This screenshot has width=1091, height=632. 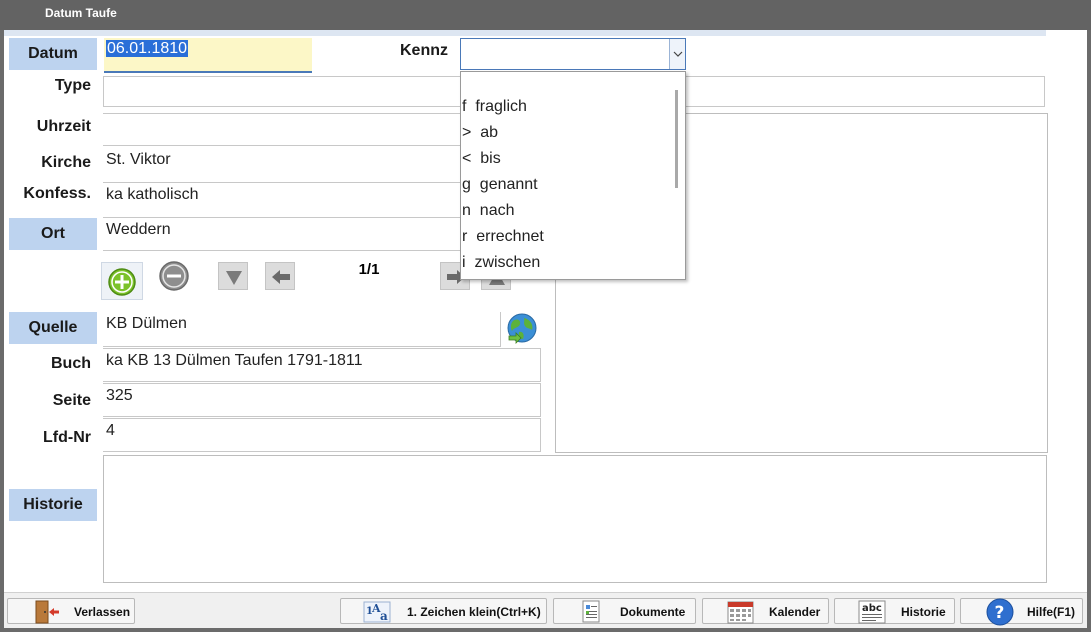 I want to click on kennz-option: < bis, so click(x=481, y=159).